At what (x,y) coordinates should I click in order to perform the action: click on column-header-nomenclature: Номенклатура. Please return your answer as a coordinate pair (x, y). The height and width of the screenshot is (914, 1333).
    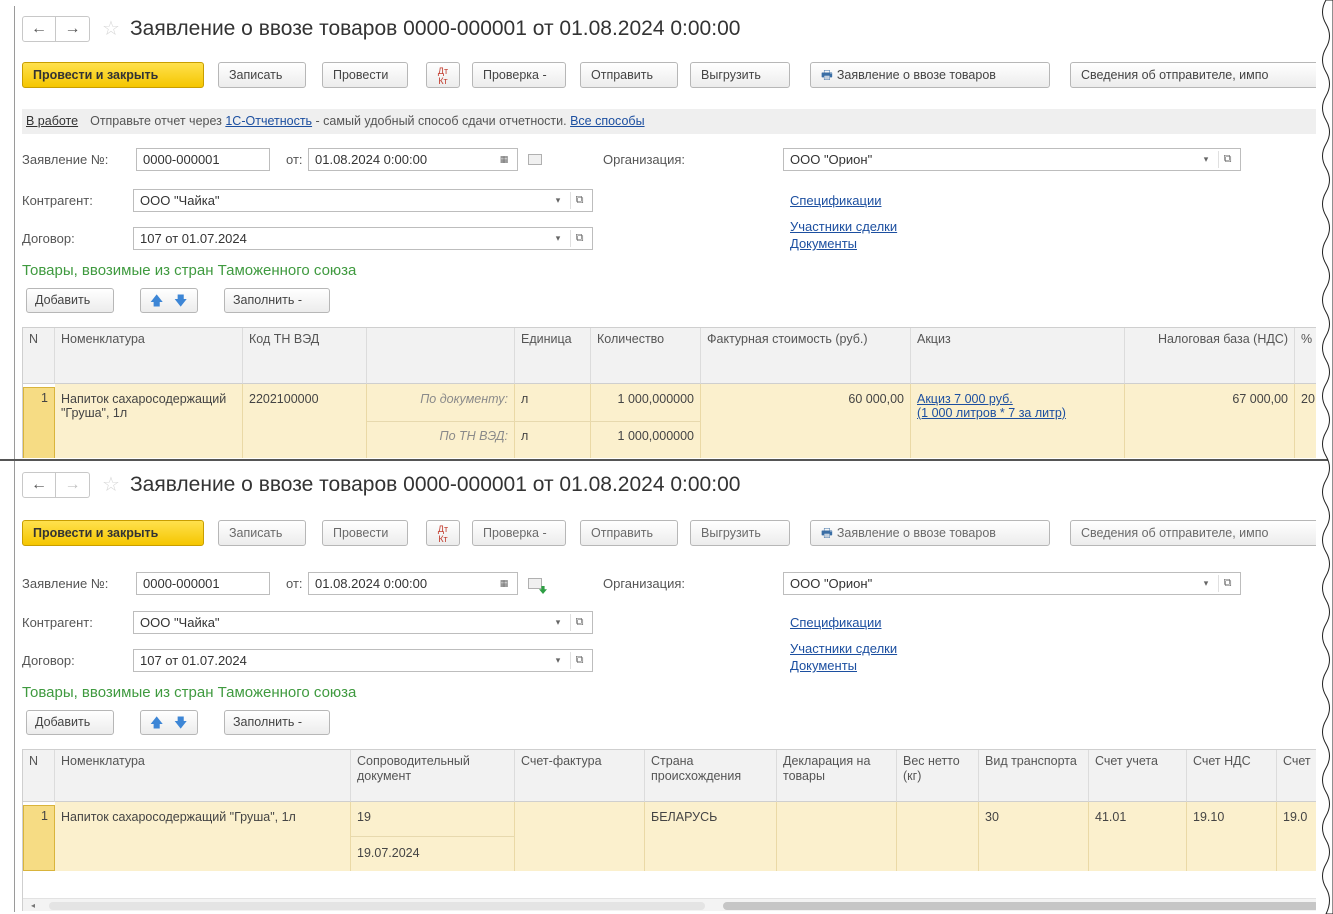
    Looking at the image, I should click on (149, 356).